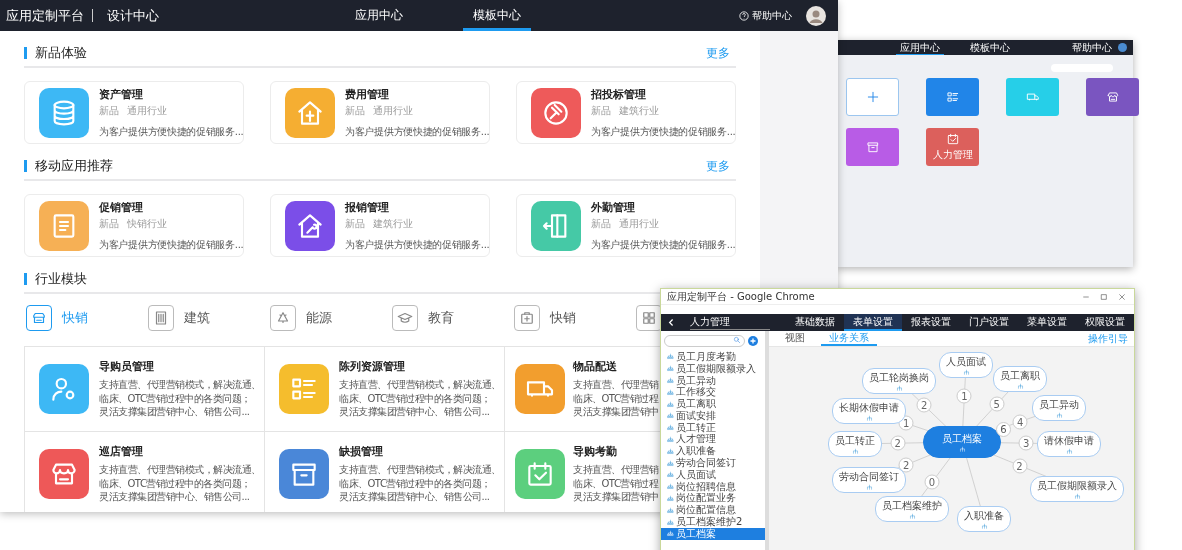 The image size is (1182, 550). I want to click on tree-item: 工作移交, so click(713, 392).